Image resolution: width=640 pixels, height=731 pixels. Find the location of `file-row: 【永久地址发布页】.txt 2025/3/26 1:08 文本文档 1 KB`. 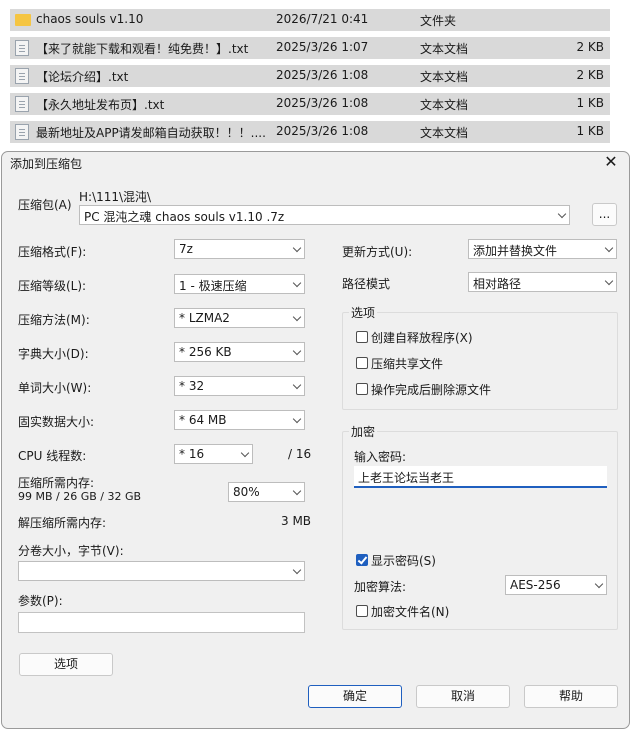

file-row: 【永久地址发布页】.txt 2025/3/26 1:08 文本文档 1 KB is located at coordinates (310, 104).